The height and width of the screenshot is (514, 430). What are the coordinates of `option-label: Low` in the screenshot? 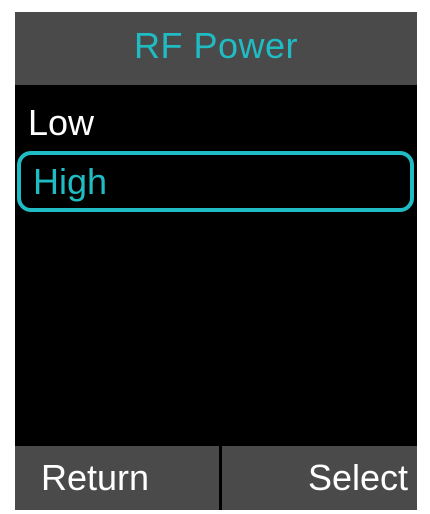 It's located at (61, 122).